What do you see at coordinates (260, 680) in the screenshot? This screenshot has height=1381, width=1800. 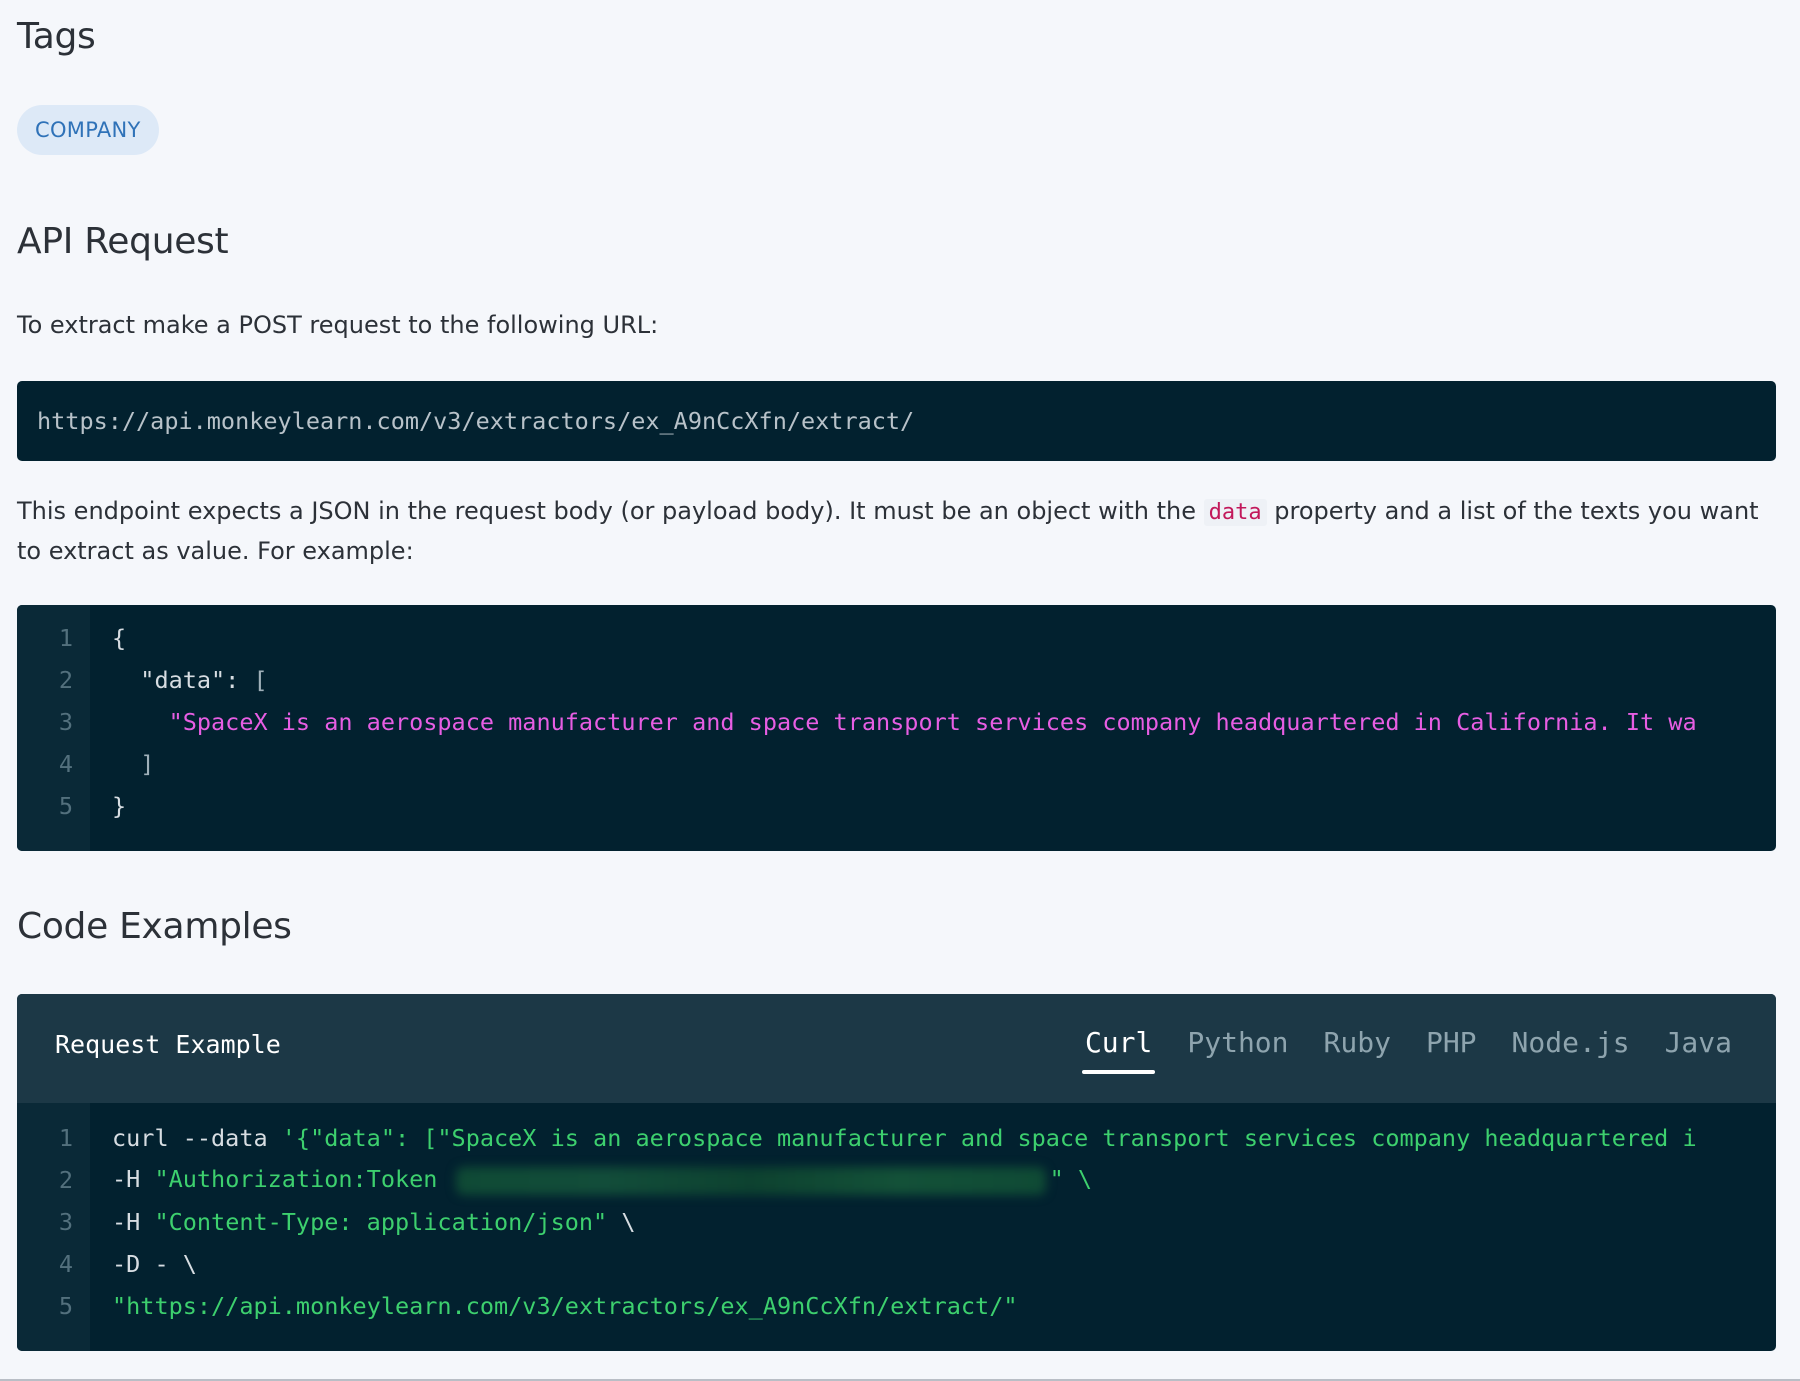 I see `json-bracket: [` at bounding box center [260, 680].